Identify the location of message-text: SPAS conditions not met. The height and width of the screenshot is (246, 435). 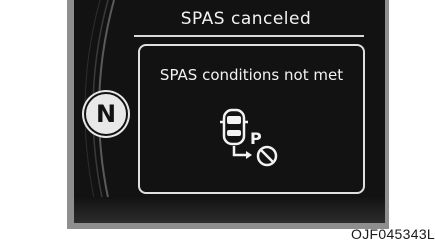
(251, 75).